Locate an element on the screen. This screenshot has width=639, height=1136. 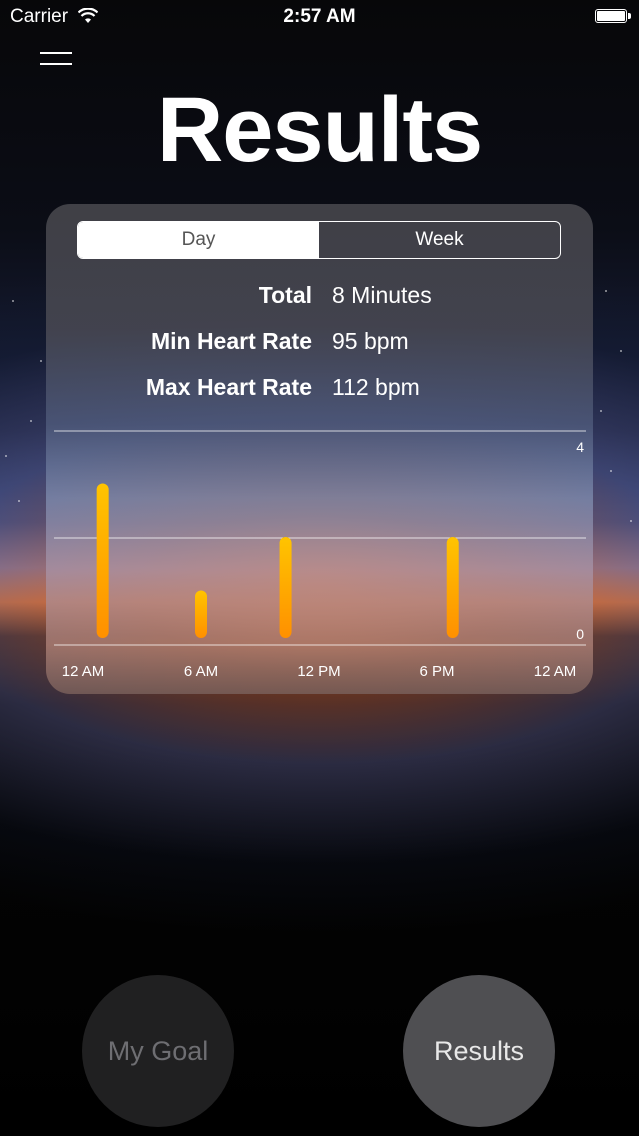
status-time: 2:57 AM is located at coordinates (319, 16).